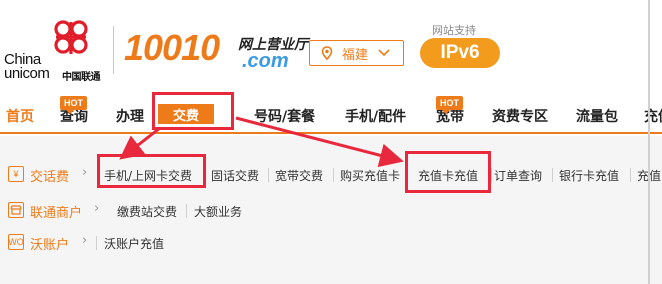 Image resolution: width=662 pixels, height=284 pixels. What do you see at coordinates (49, 243) in the screenshot?
I see `category-label: 沃账户` at bounding box center [49, 243].